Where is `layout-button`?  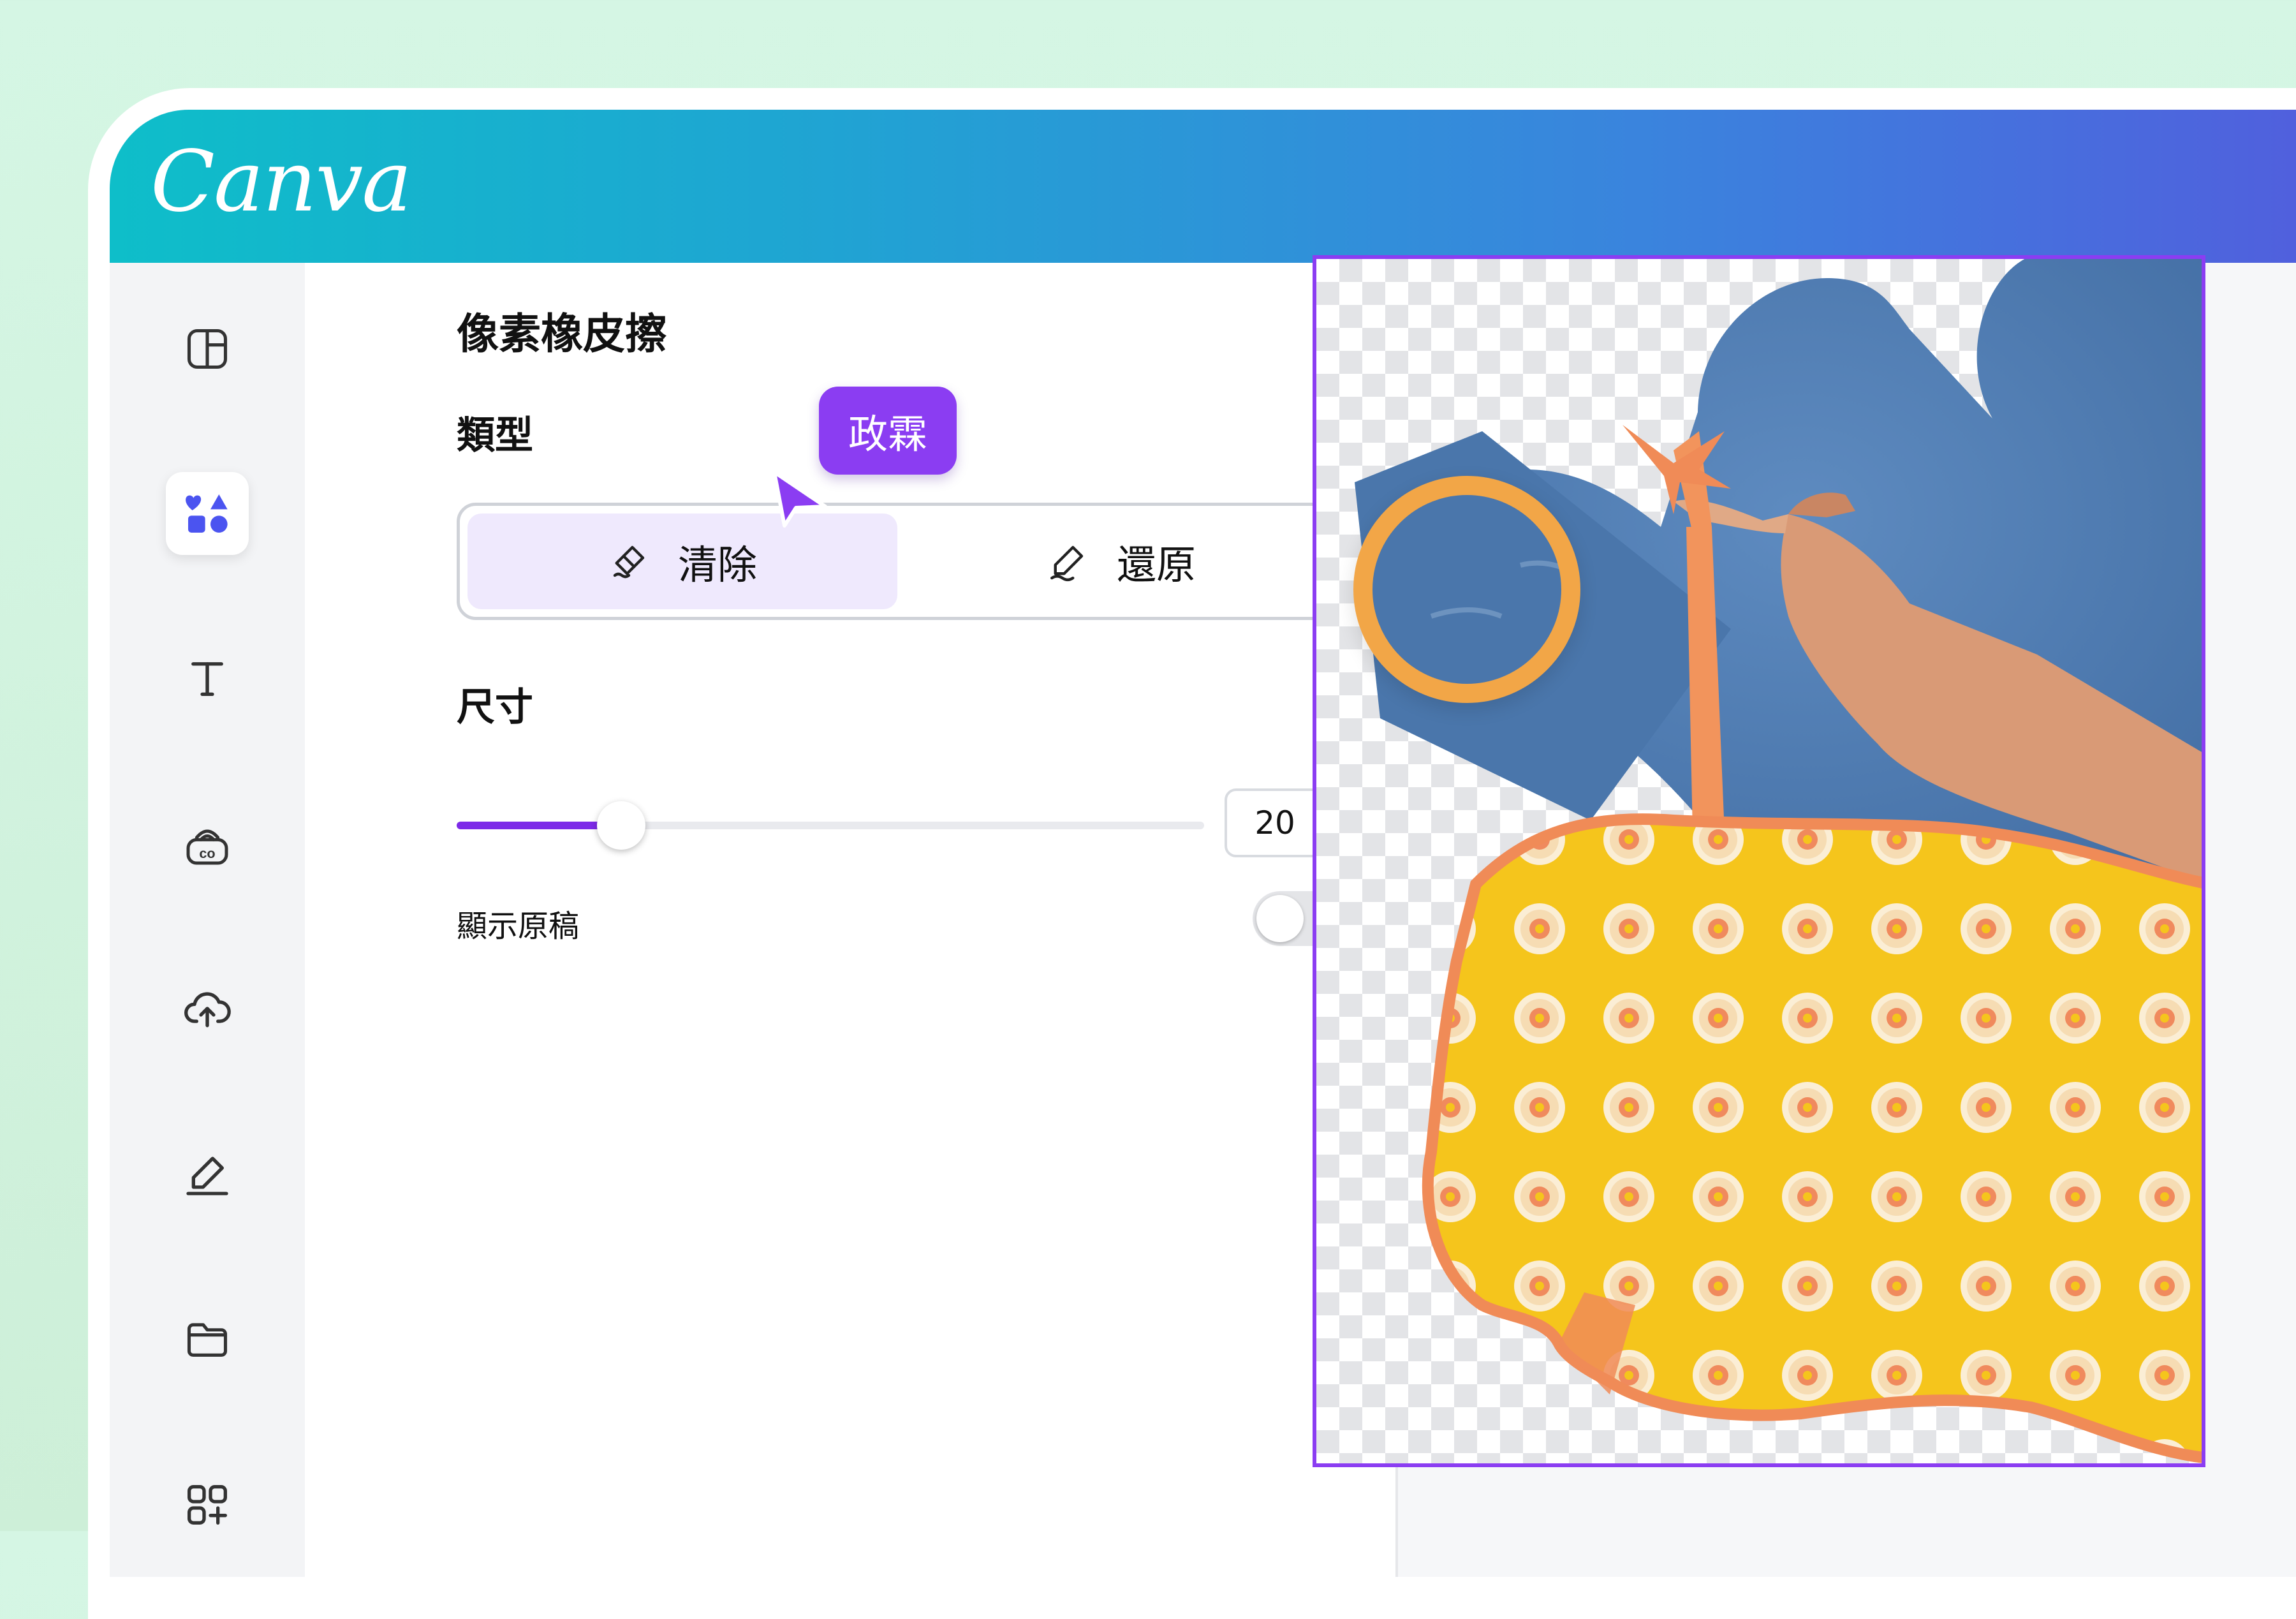 layout-button is located at coordinates (207, 348).